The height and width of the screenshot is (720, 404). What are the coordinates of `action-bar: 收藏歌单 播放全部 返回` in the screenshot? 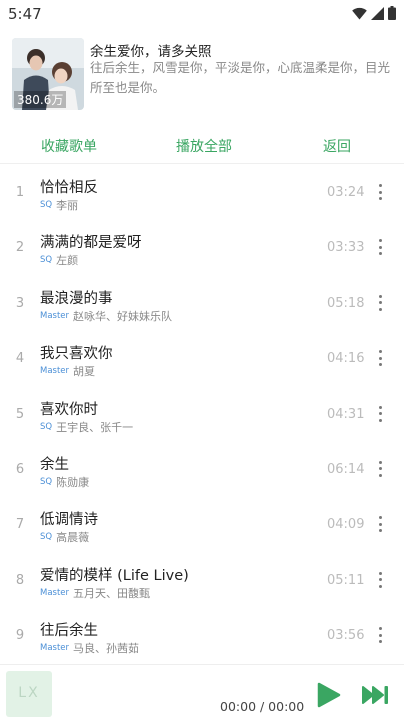 It's located at (202, 146).